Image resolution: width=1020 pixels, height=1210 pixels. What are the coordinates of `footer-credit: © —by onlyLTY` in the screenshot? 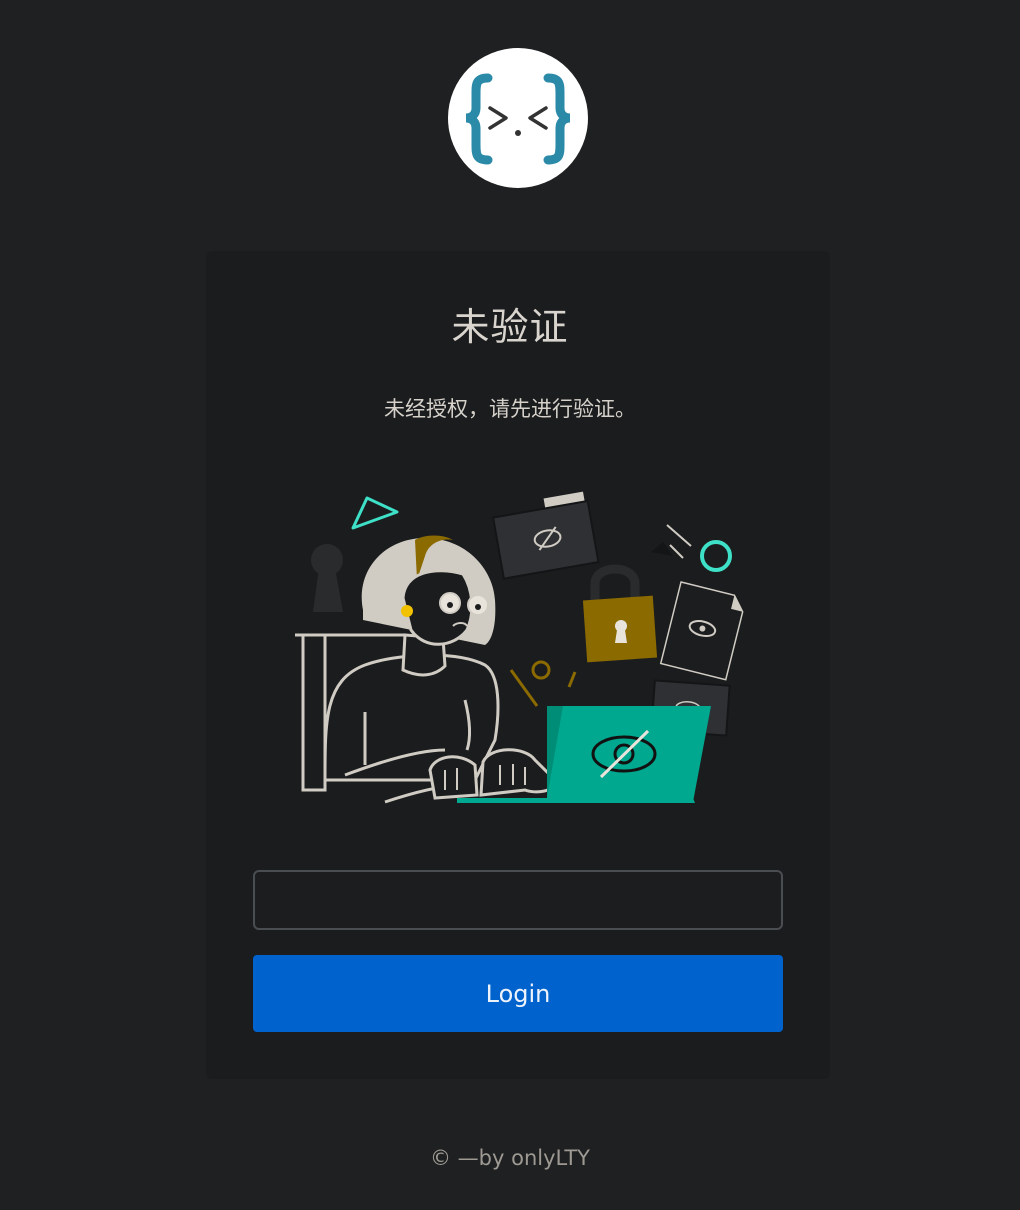 It's located at (510, 1158).